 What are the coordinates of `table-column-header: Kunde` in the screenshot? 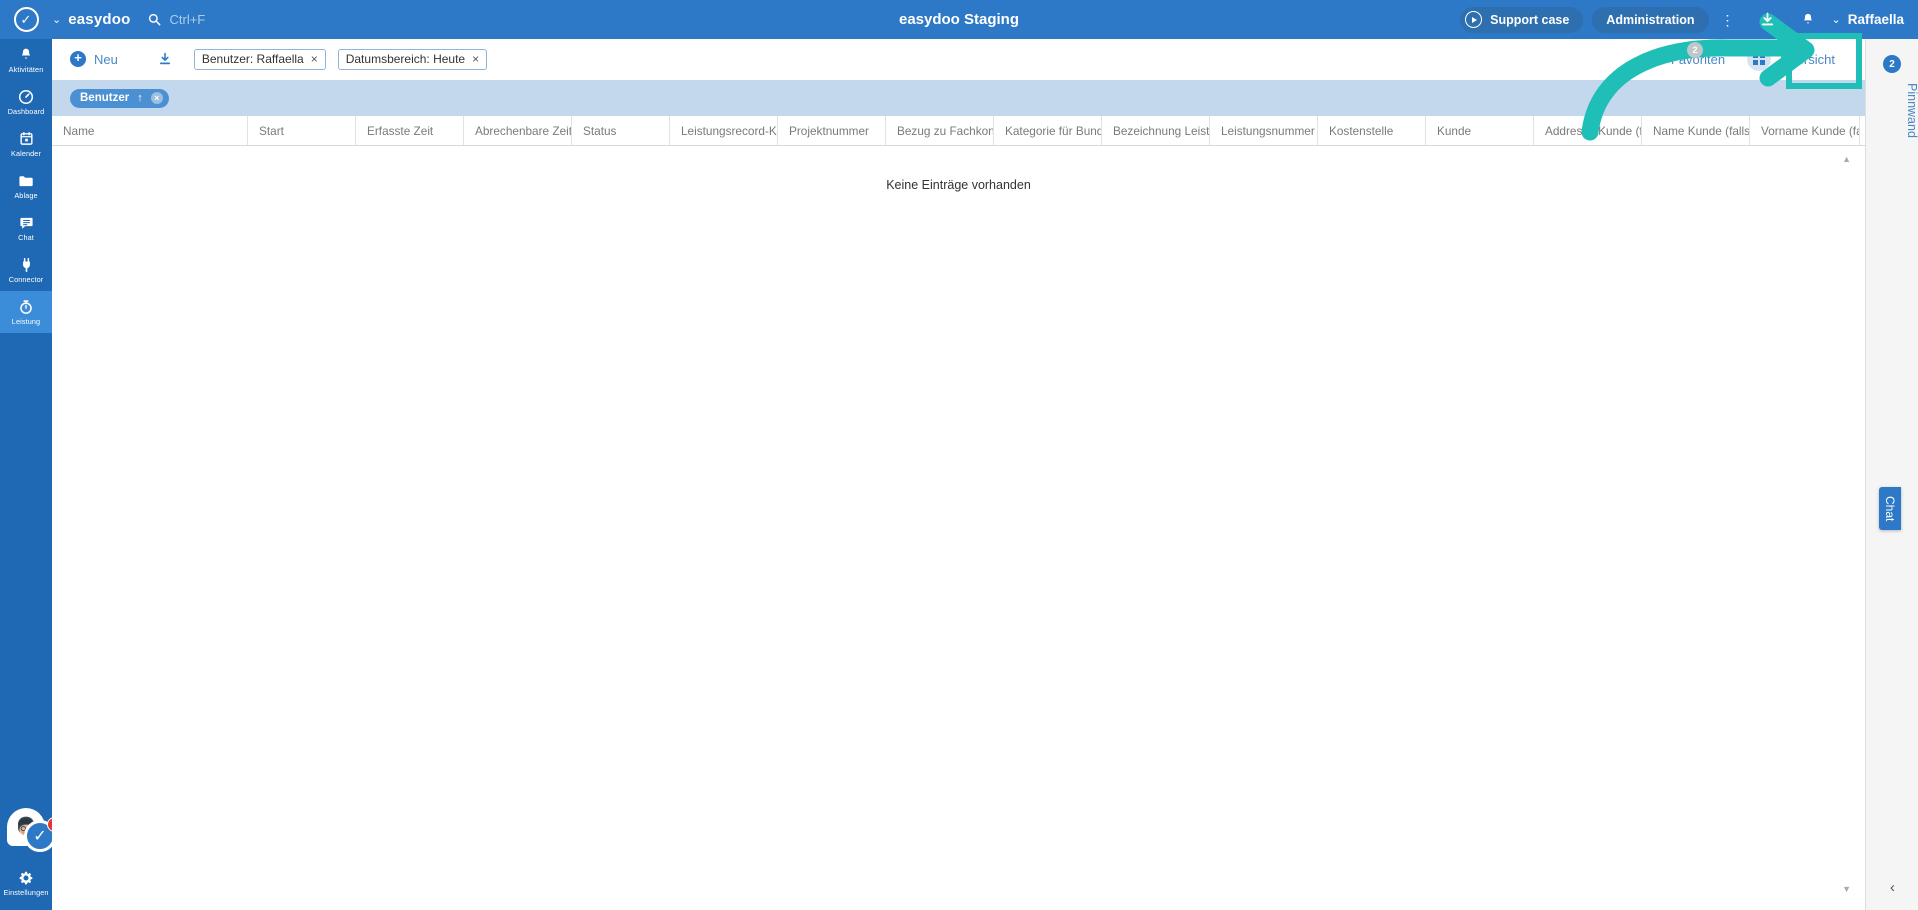 It's located at (1480, 130).